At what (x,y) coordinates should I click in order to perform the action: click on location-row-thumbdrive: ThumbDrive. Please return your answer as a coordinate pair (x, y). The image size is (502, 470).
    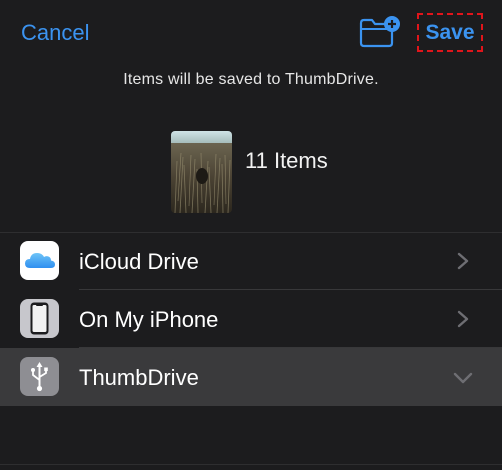
    Looking at the image, I should click on (251, 377).